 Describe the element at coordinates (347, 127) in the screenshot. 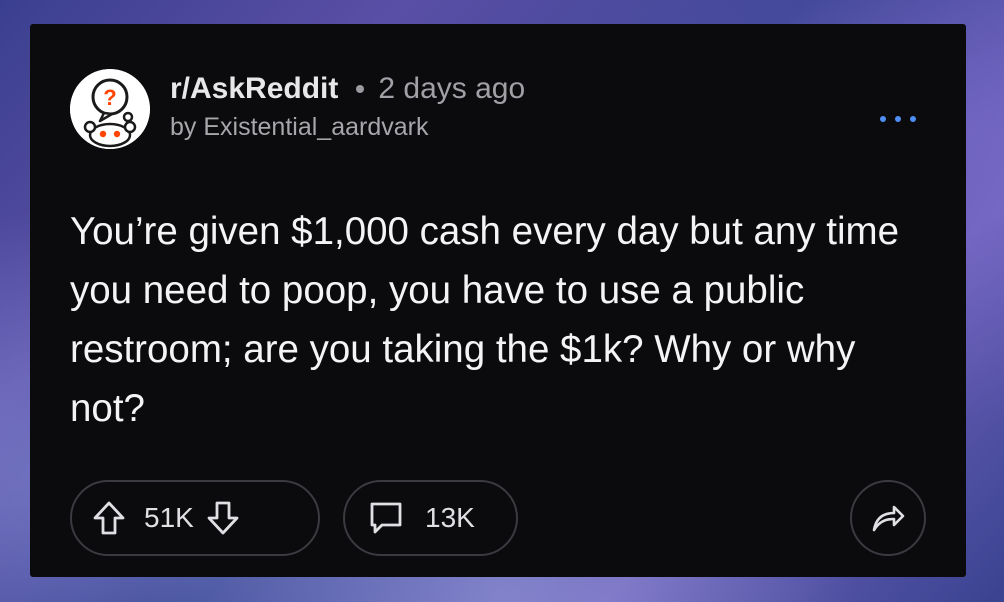

I see `post-author: by Existential_aardvark` at that location.